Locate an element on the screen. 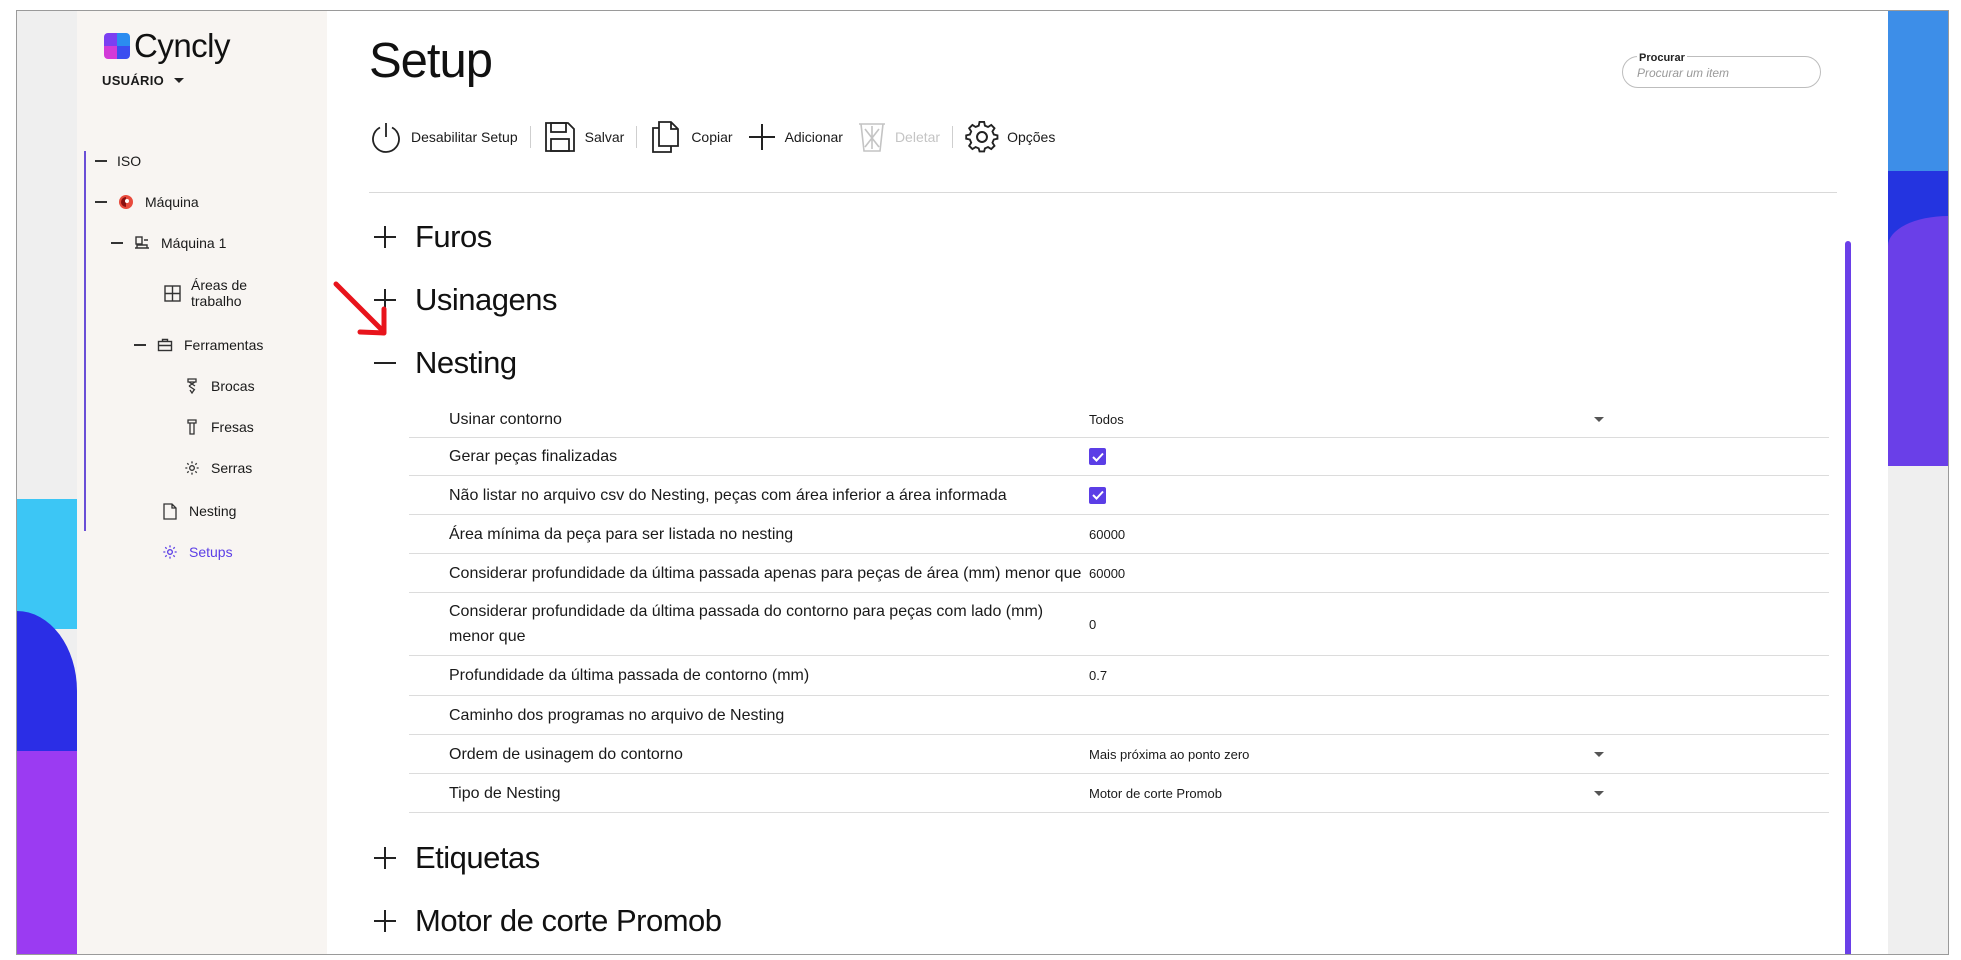 This screenshot has width=1961, height=960. sidebar-item-label: Ferramentas is located at coordinates (224, 345).